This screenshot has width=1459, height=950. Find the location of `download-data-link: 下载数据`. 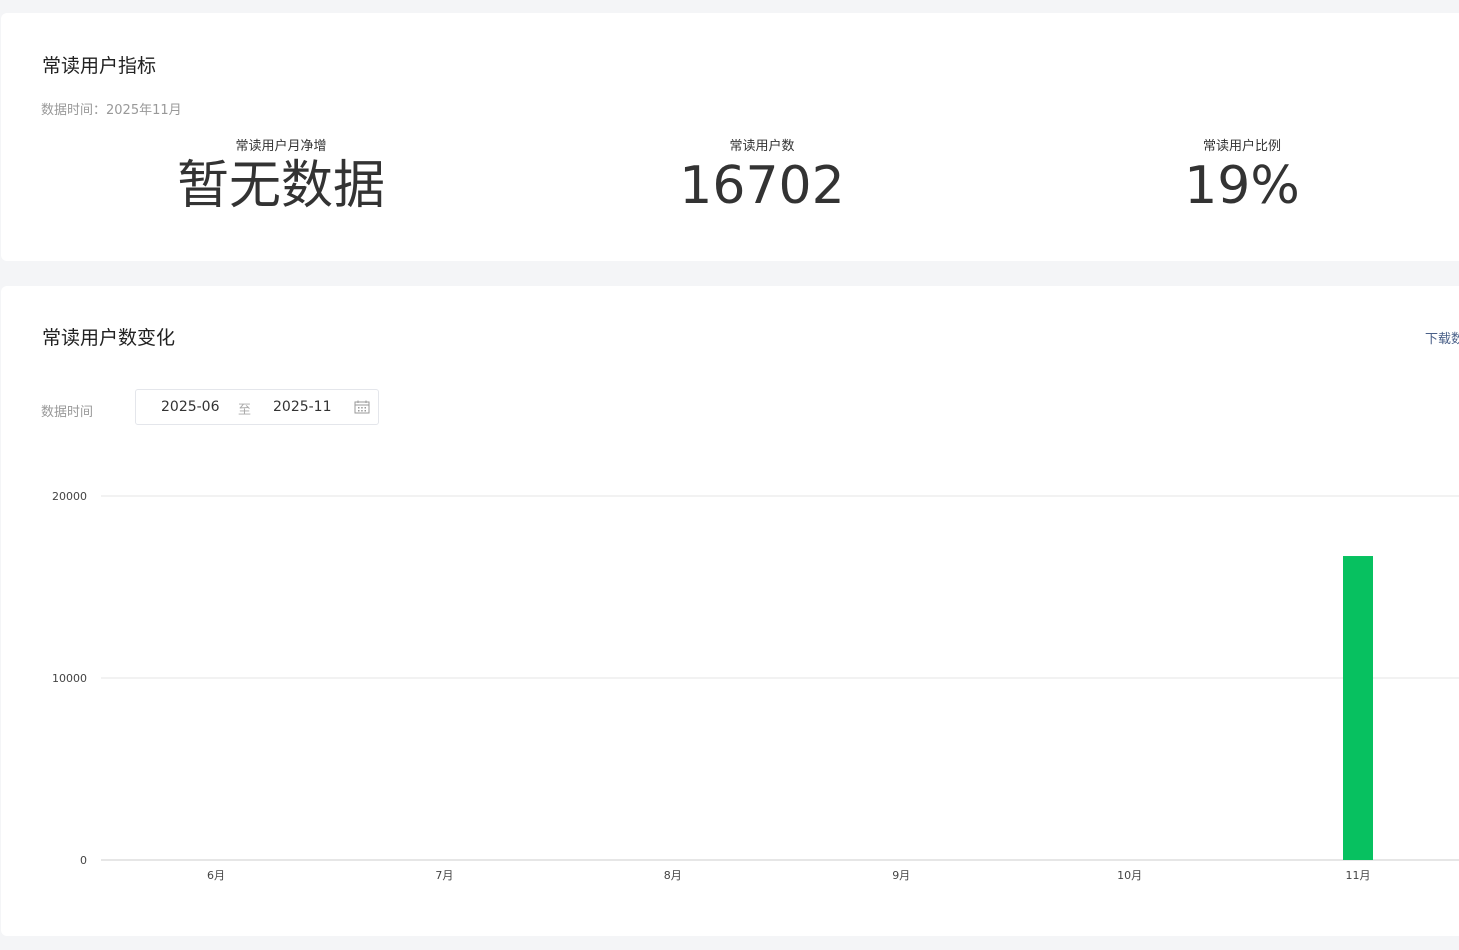

download-data-link: 下载数据 is located at coordinates (1442, 337).